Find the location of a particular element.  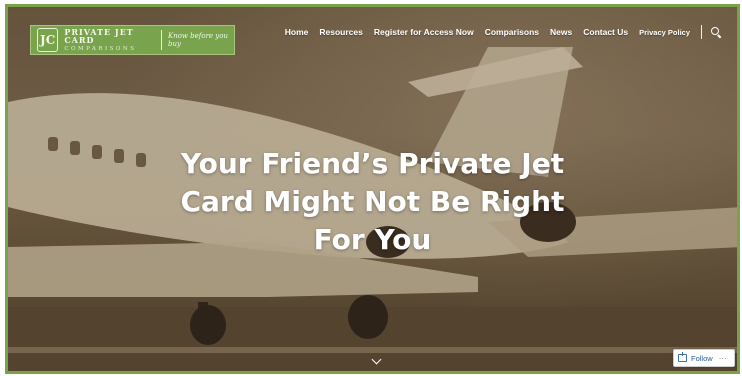

nav-item-privacy-policy: Privacy Policy is located at coordinates (664, 32).